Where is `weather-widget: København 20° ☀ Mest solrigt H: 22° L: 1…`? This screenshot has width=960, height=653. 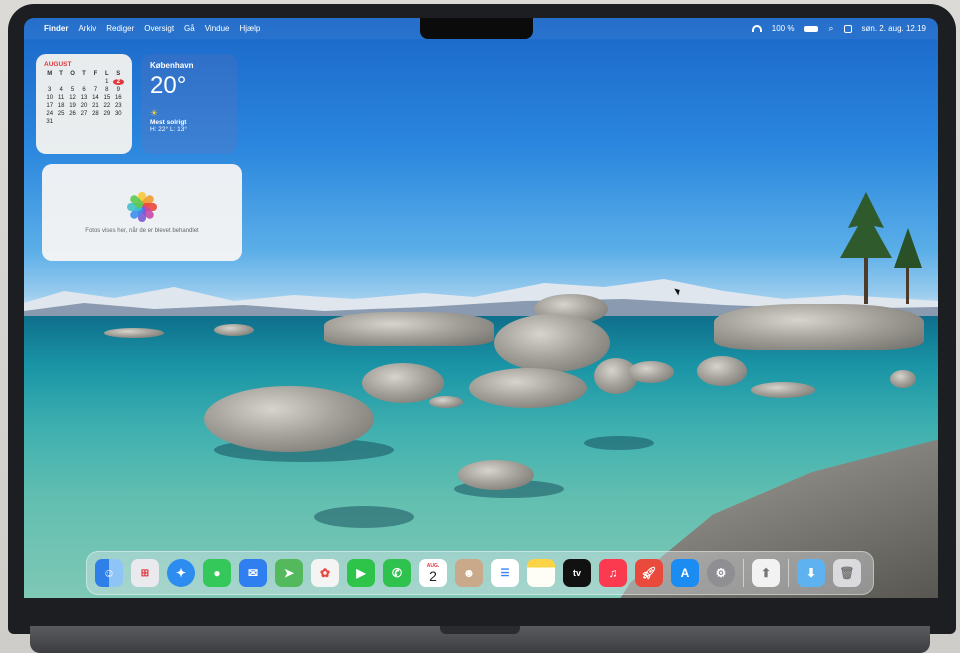
weather-widget: København 20° ☀ Mest solrigt H: 22° L: 1… is located at coordinates (189, 104).